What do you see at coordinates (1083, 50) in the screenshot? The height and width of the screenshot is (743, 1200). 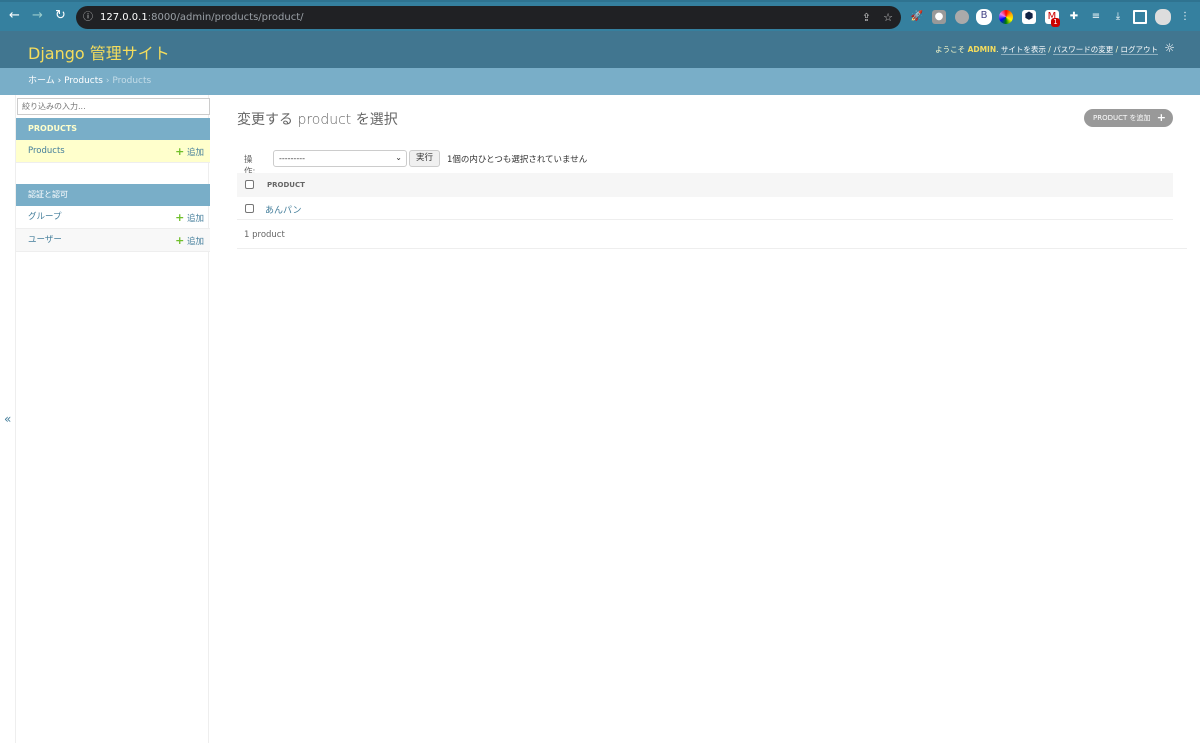 I see `change-password-link: パスワードの変更` at bounding box center [1083, 50].